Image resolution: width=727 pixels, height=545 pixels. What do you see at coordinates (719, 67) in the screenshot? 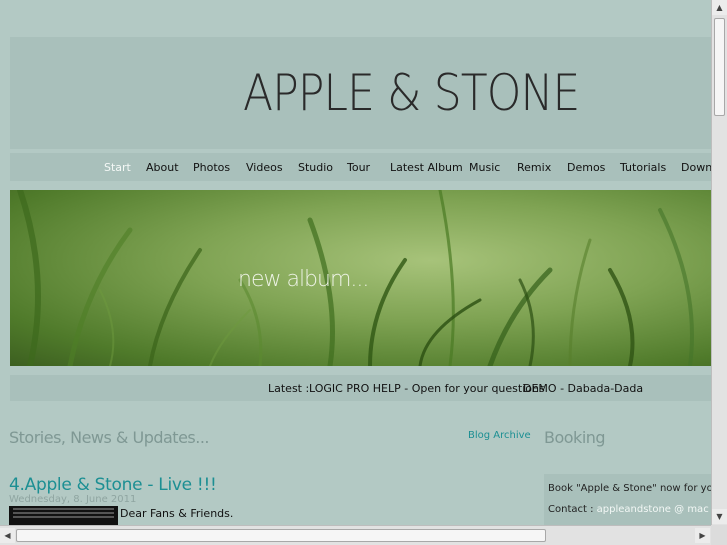
I see `vertical-scroll-thumb` at bounding box center [719, 67].